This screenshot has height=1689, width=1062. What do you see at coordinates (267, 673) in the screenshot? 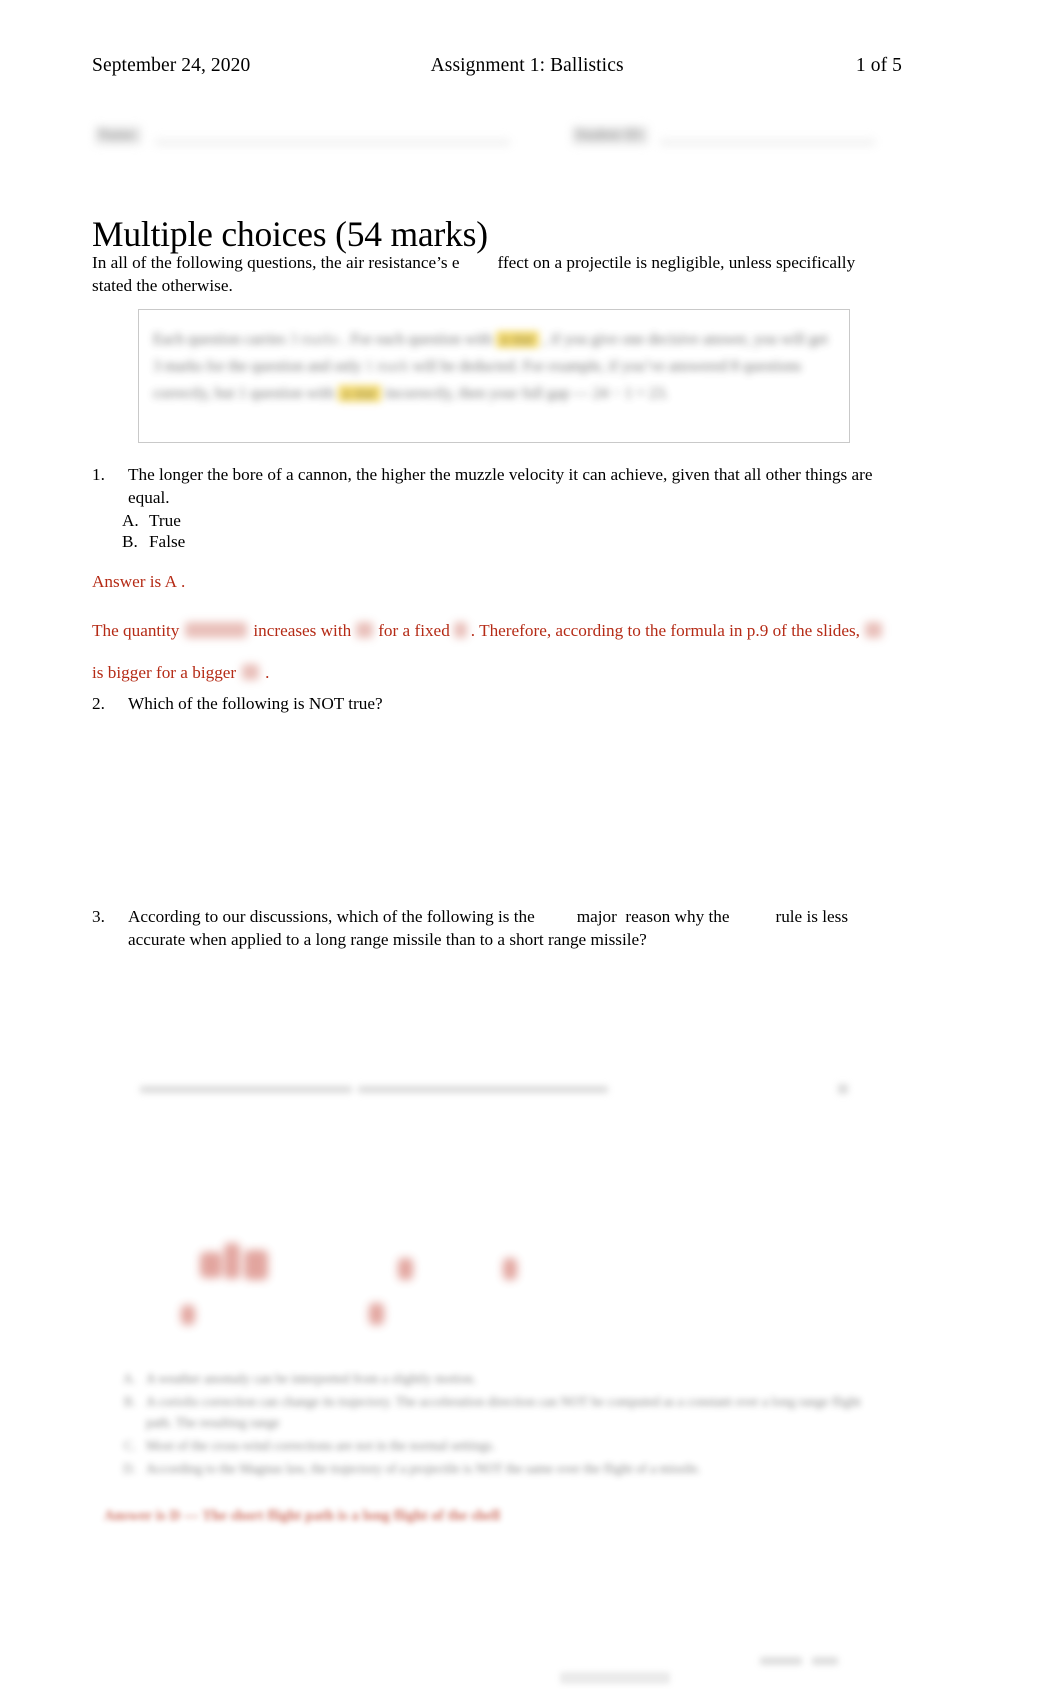
I see `answer-1-para-g: .` at bounding box center [267, 673].